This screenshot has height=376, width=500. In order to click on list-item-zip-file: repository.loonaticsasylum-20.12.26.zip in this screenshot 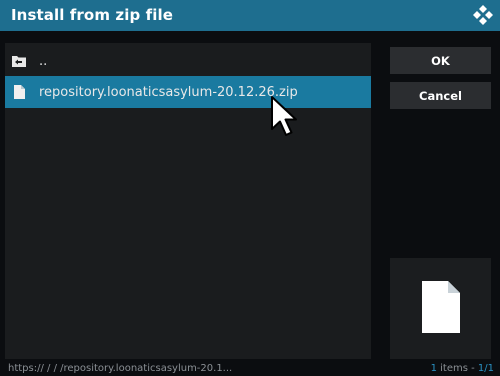, I will do `click(188, 92)`.